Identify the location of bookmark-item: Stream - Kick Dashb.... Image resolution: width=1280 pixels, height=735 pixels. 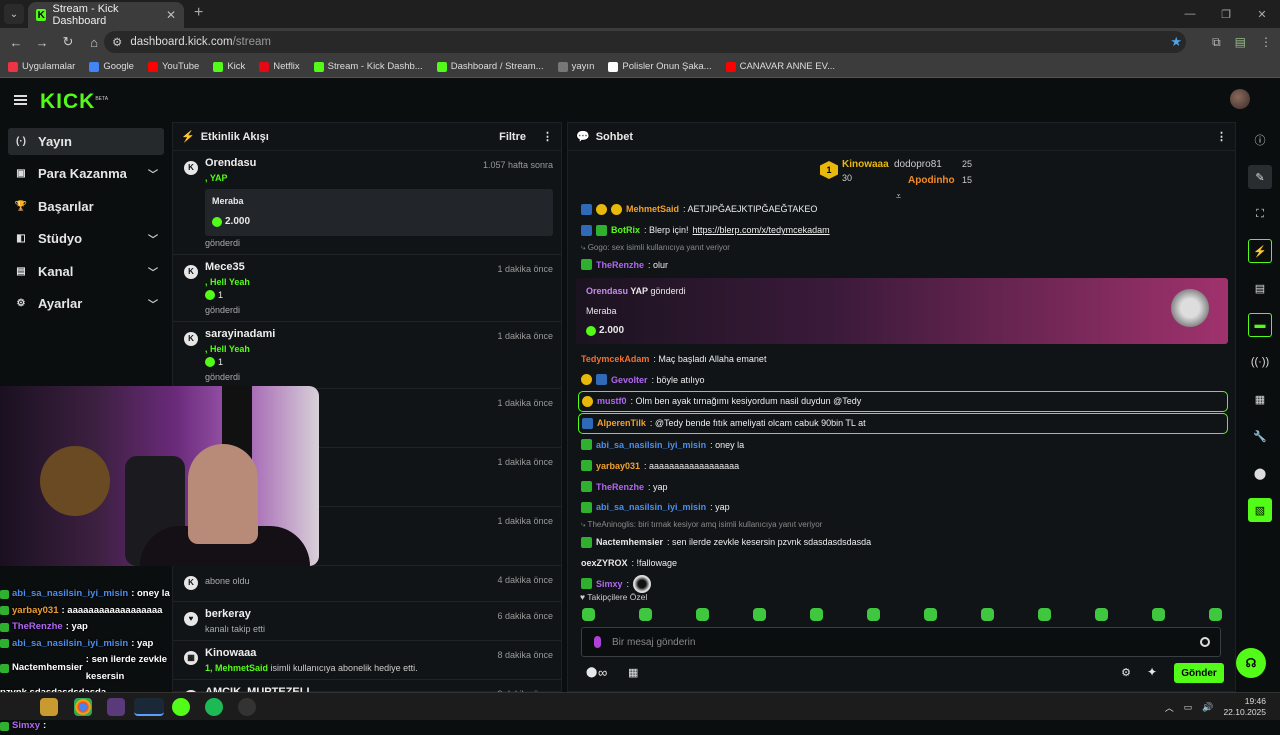
(368, 66).